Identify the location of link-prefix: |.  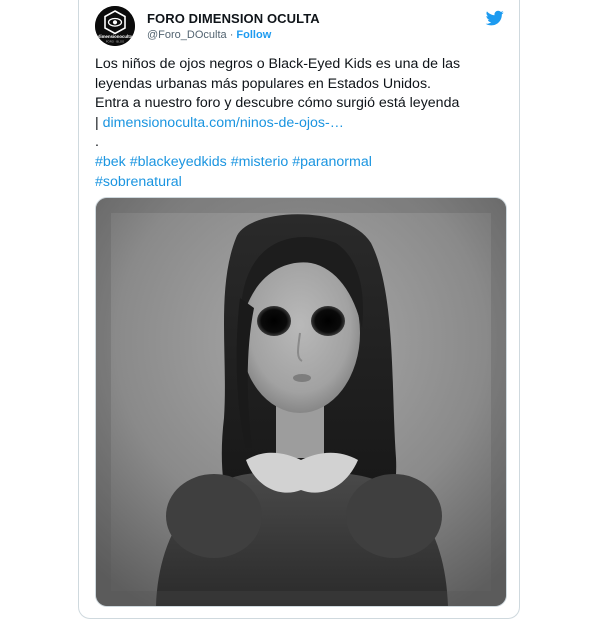
(99, 122).